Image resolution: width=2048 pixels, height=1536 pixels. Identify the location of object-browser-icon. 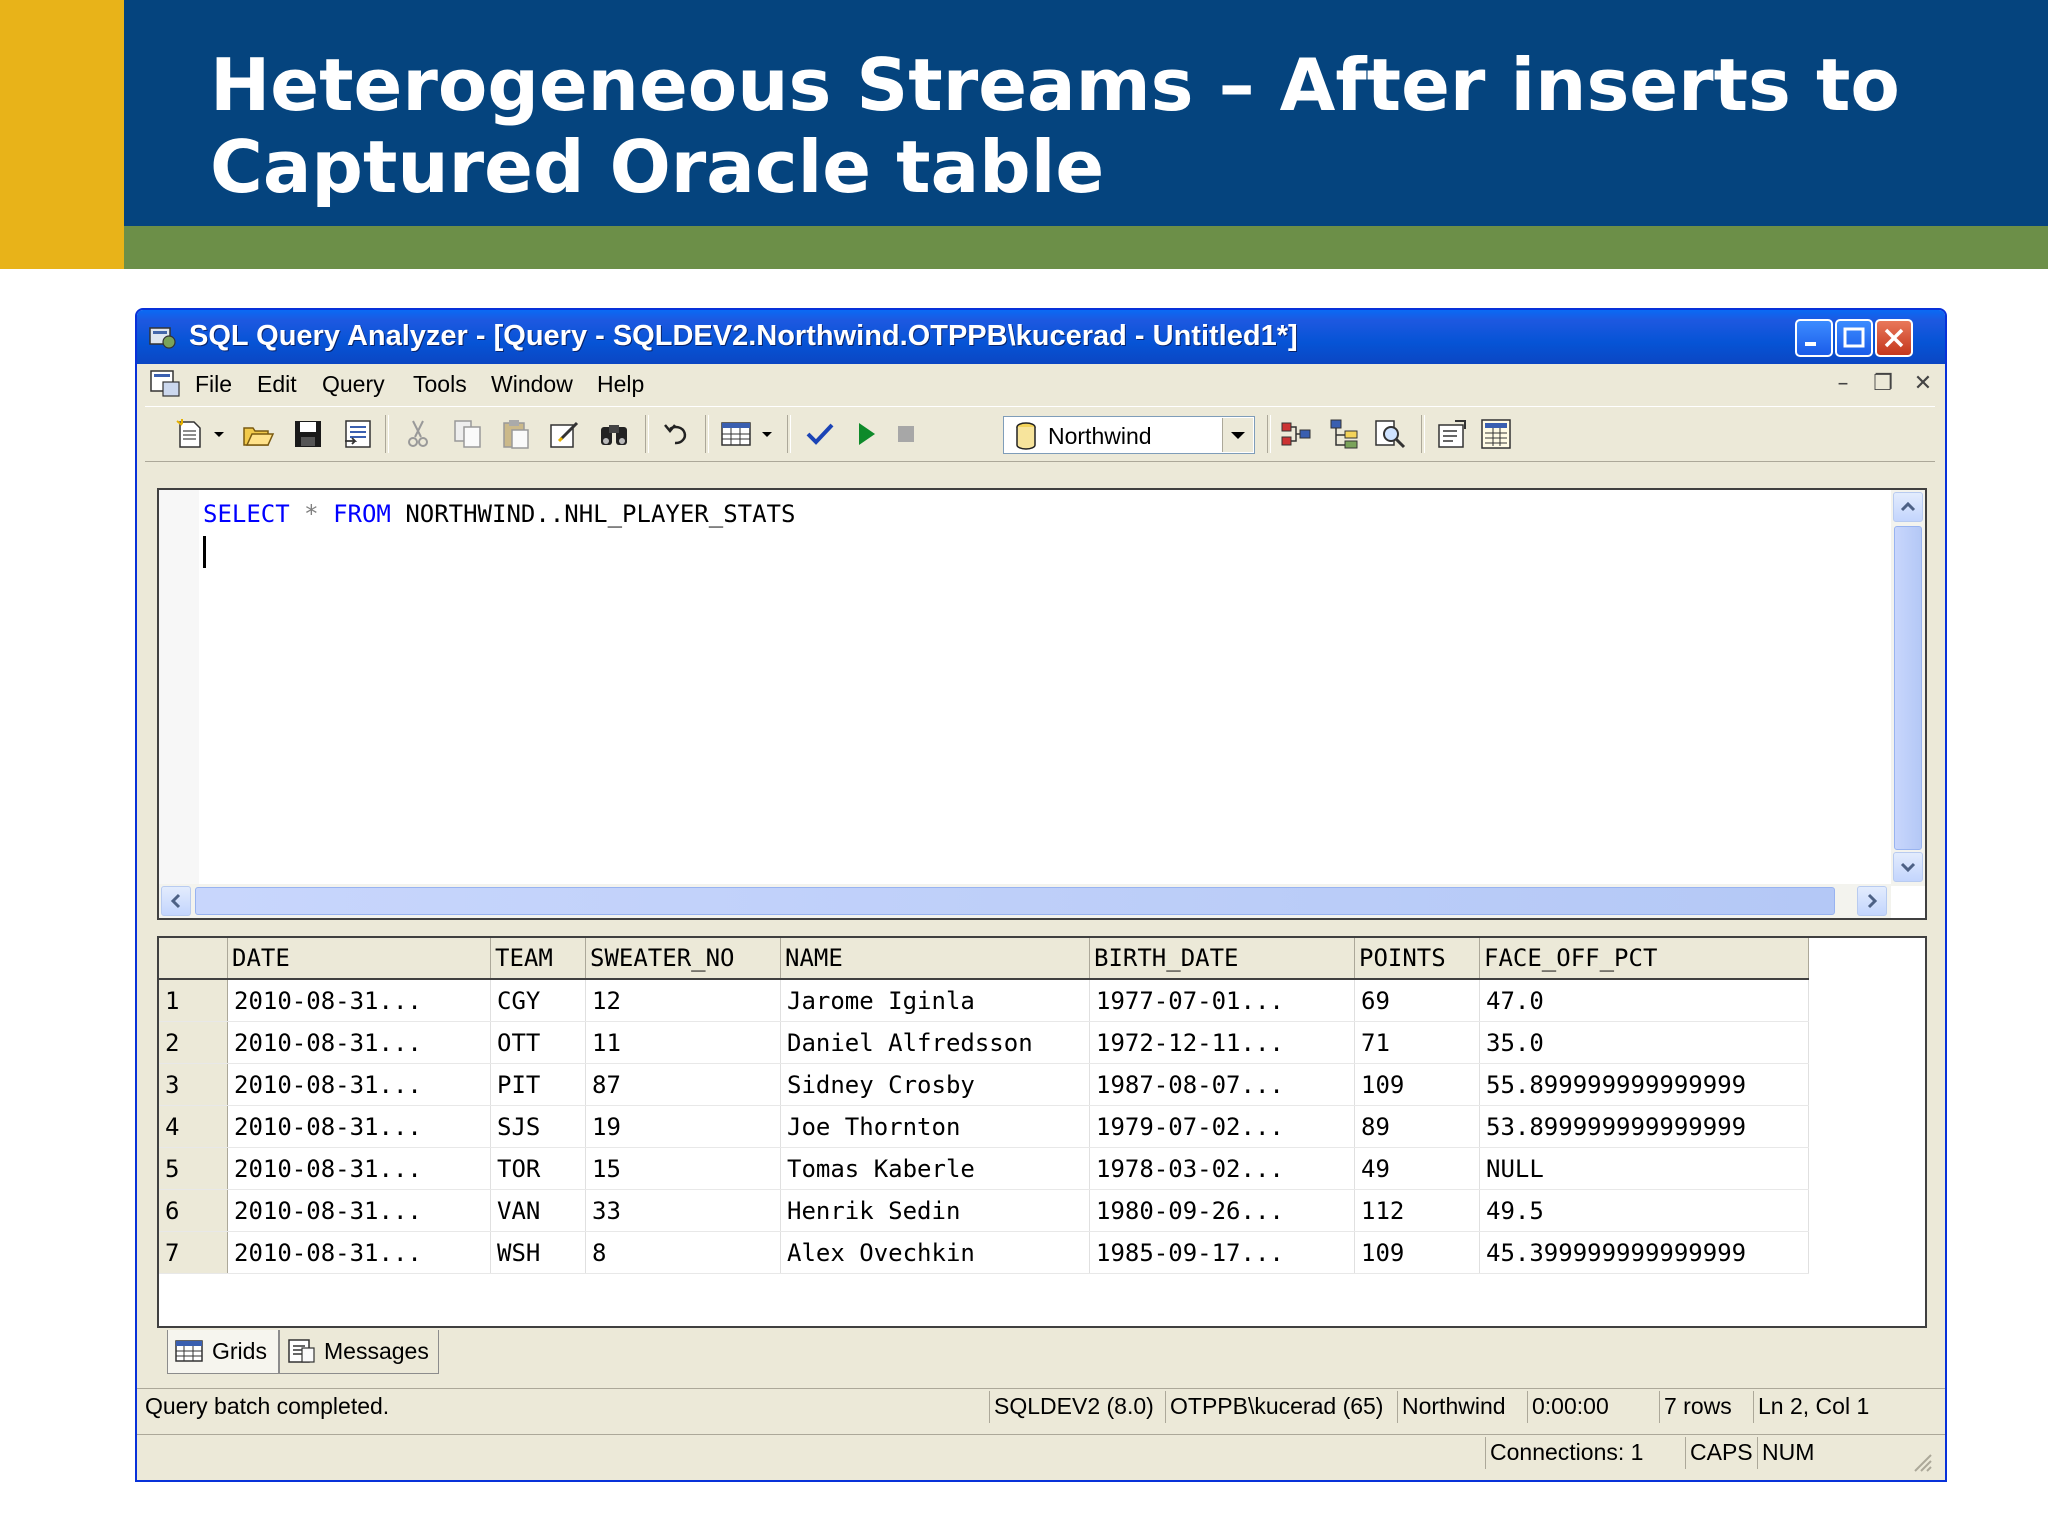
(1344, 434).